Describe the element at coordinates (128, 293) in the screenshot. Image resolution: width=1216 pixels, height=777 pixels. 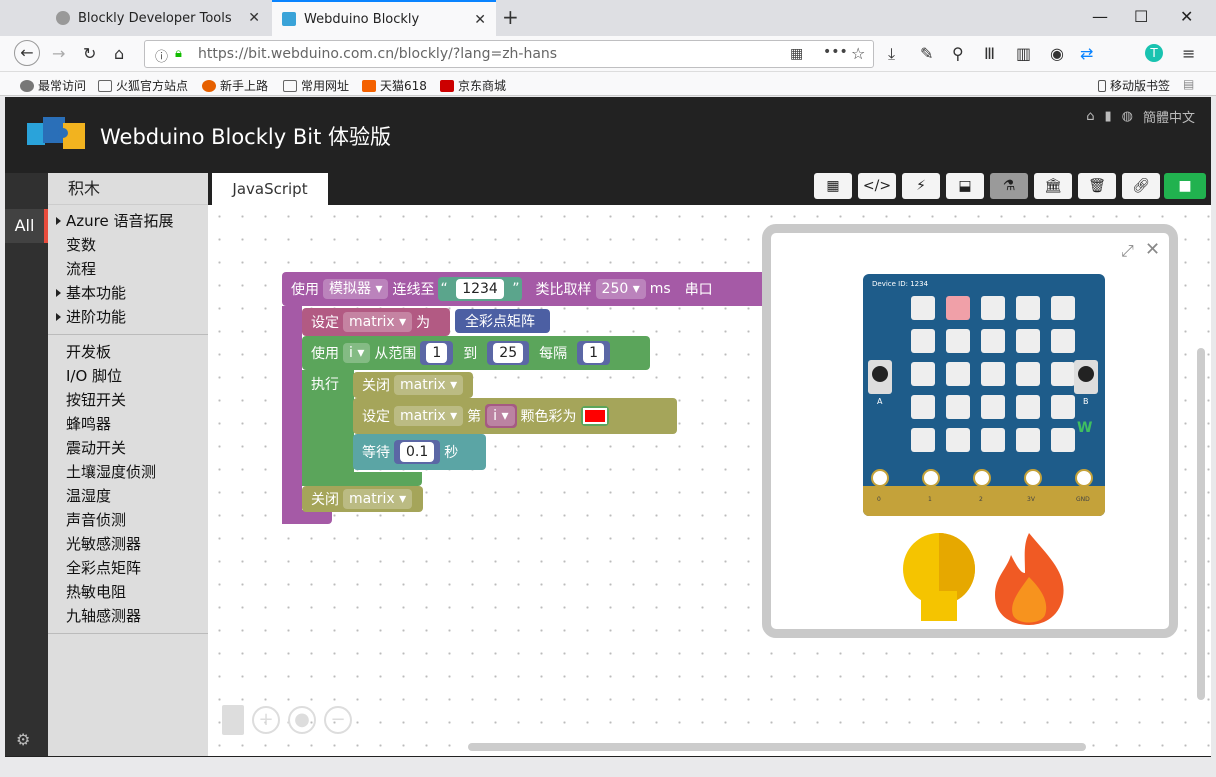
I see `category-basic: 基本功能` at that location.